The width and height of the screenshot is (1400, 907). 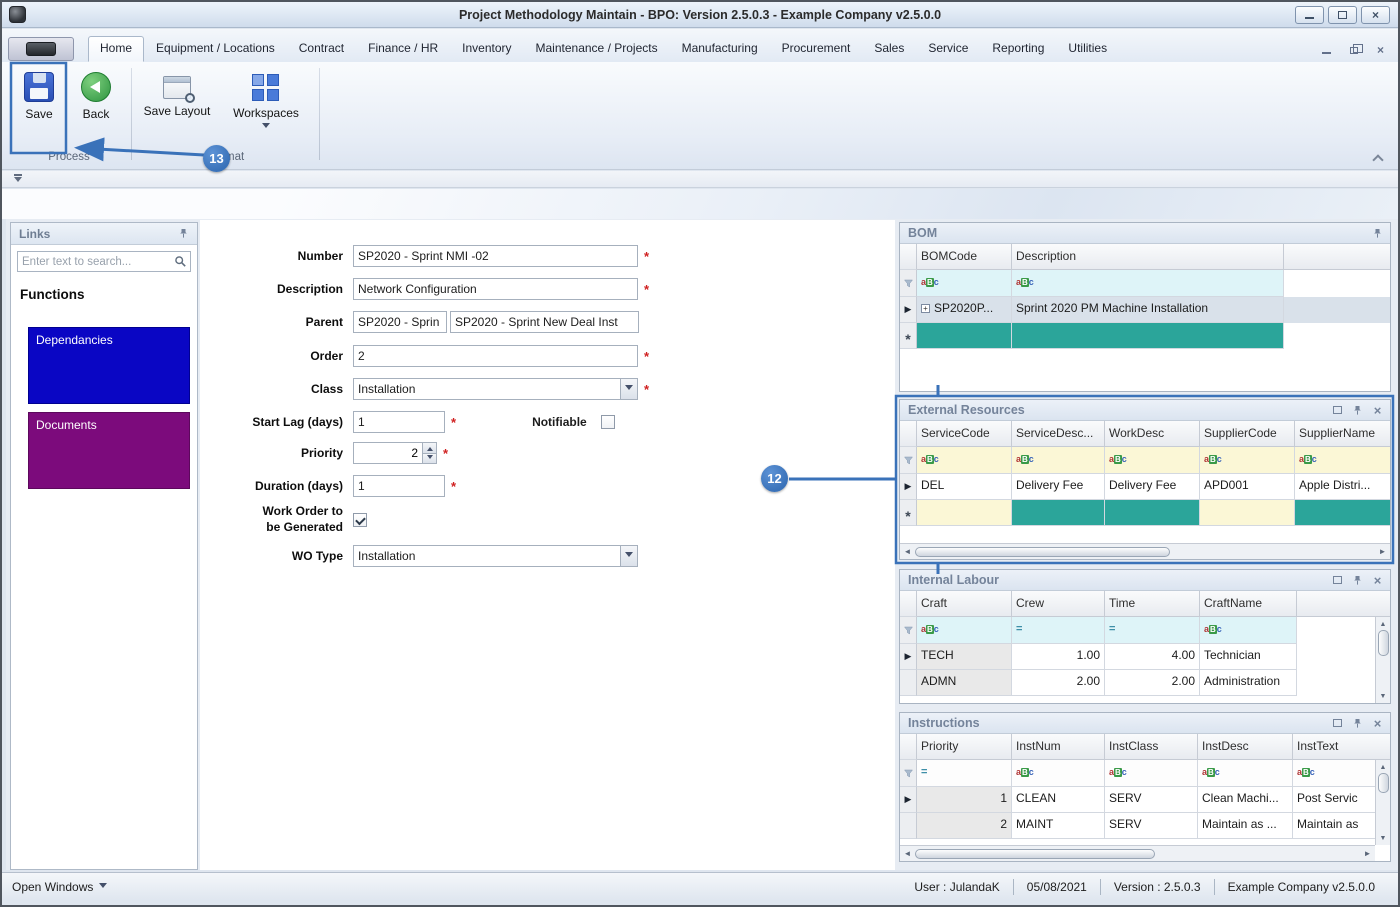 What do you see at coordinates (1248, 604) in the screenshot?
I see `column-header: CraftName` at bounding box center [1248, 604].